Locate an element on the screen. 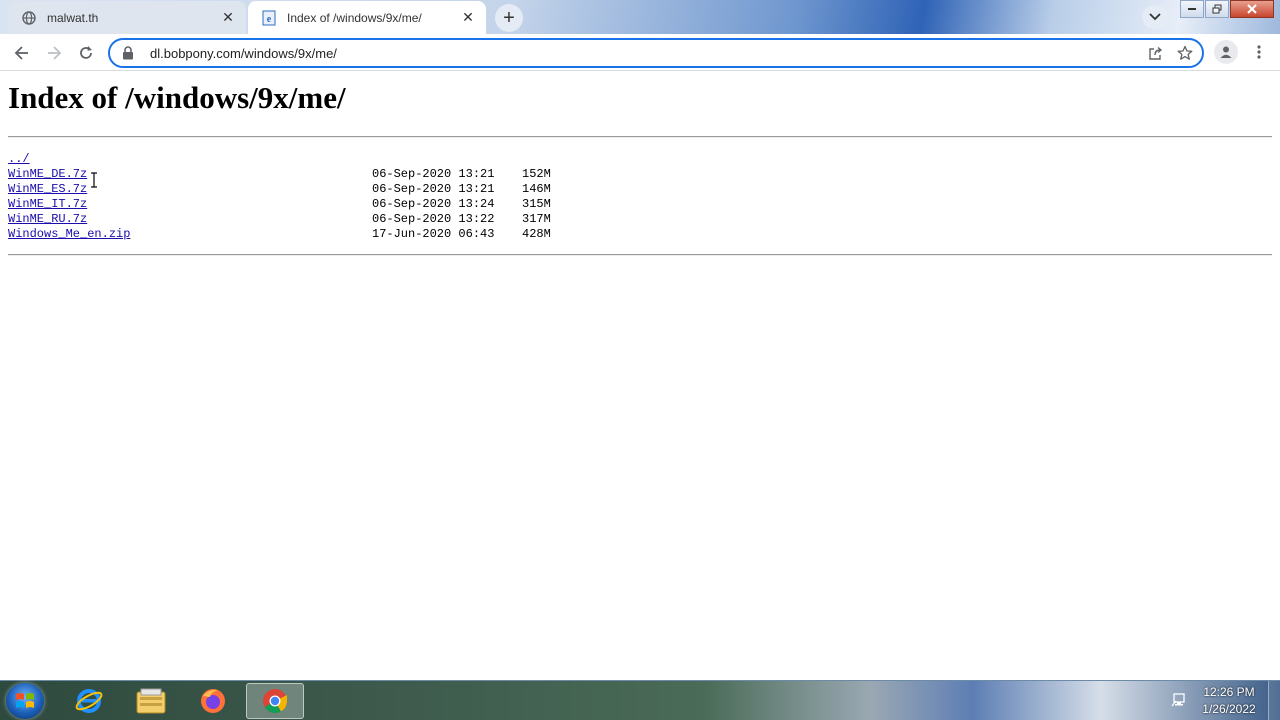 The width and height of the screenshot is (1280, 720). lock-icon is located at coordinates (129, 53).